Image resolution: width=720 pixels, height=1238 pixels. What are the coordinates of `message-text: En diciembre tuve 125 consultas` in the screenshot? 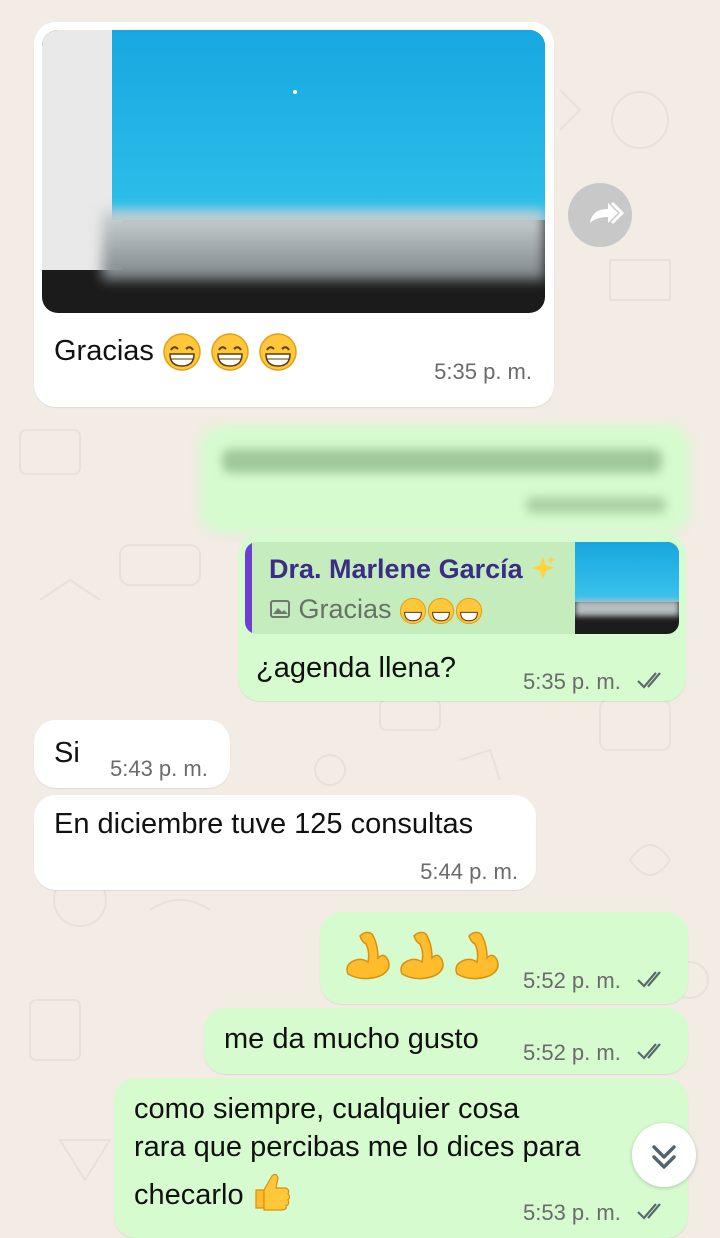 It's located at (264, 824).